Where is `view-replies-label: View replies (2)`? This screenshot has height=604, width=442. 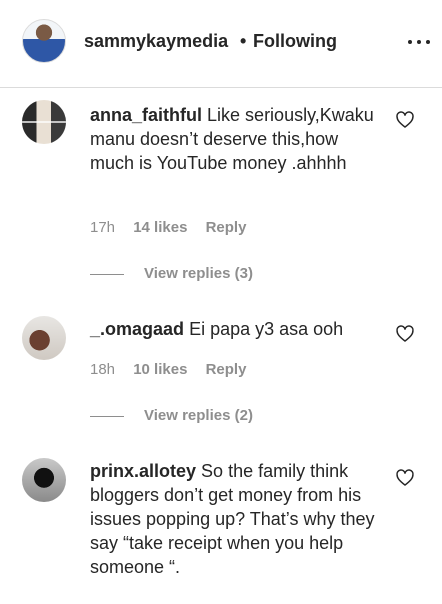 view-replies-label: View replies (2) is located at coordinates (198, 415).